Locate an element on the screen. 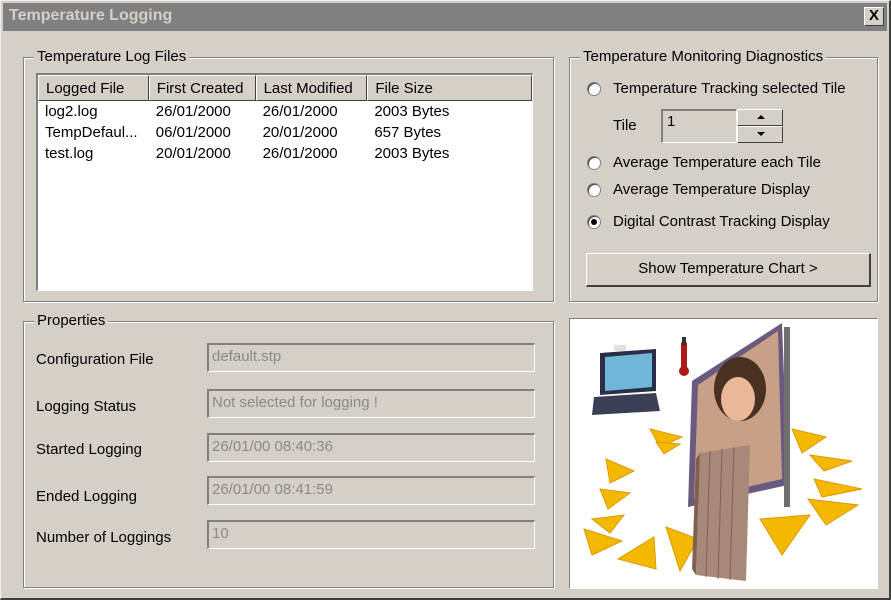 The image size is (891, 600). column-header-logged-file: Logged File is located at coordinates (93, 88).